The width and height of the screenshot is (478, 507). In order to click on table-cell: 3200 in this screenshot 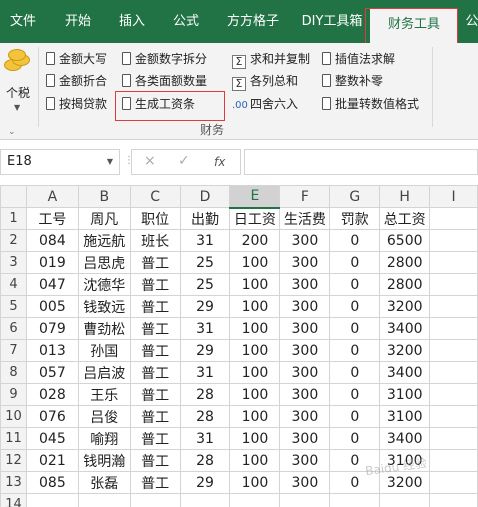, I will do `click(405, 306)`.